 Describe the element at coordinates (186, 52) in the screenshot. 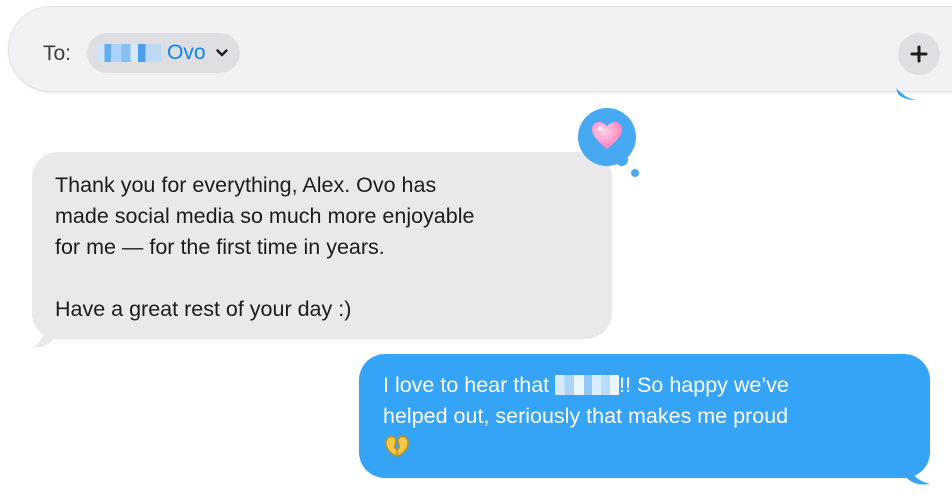

I see `recipient-name: Ovo` at that location.